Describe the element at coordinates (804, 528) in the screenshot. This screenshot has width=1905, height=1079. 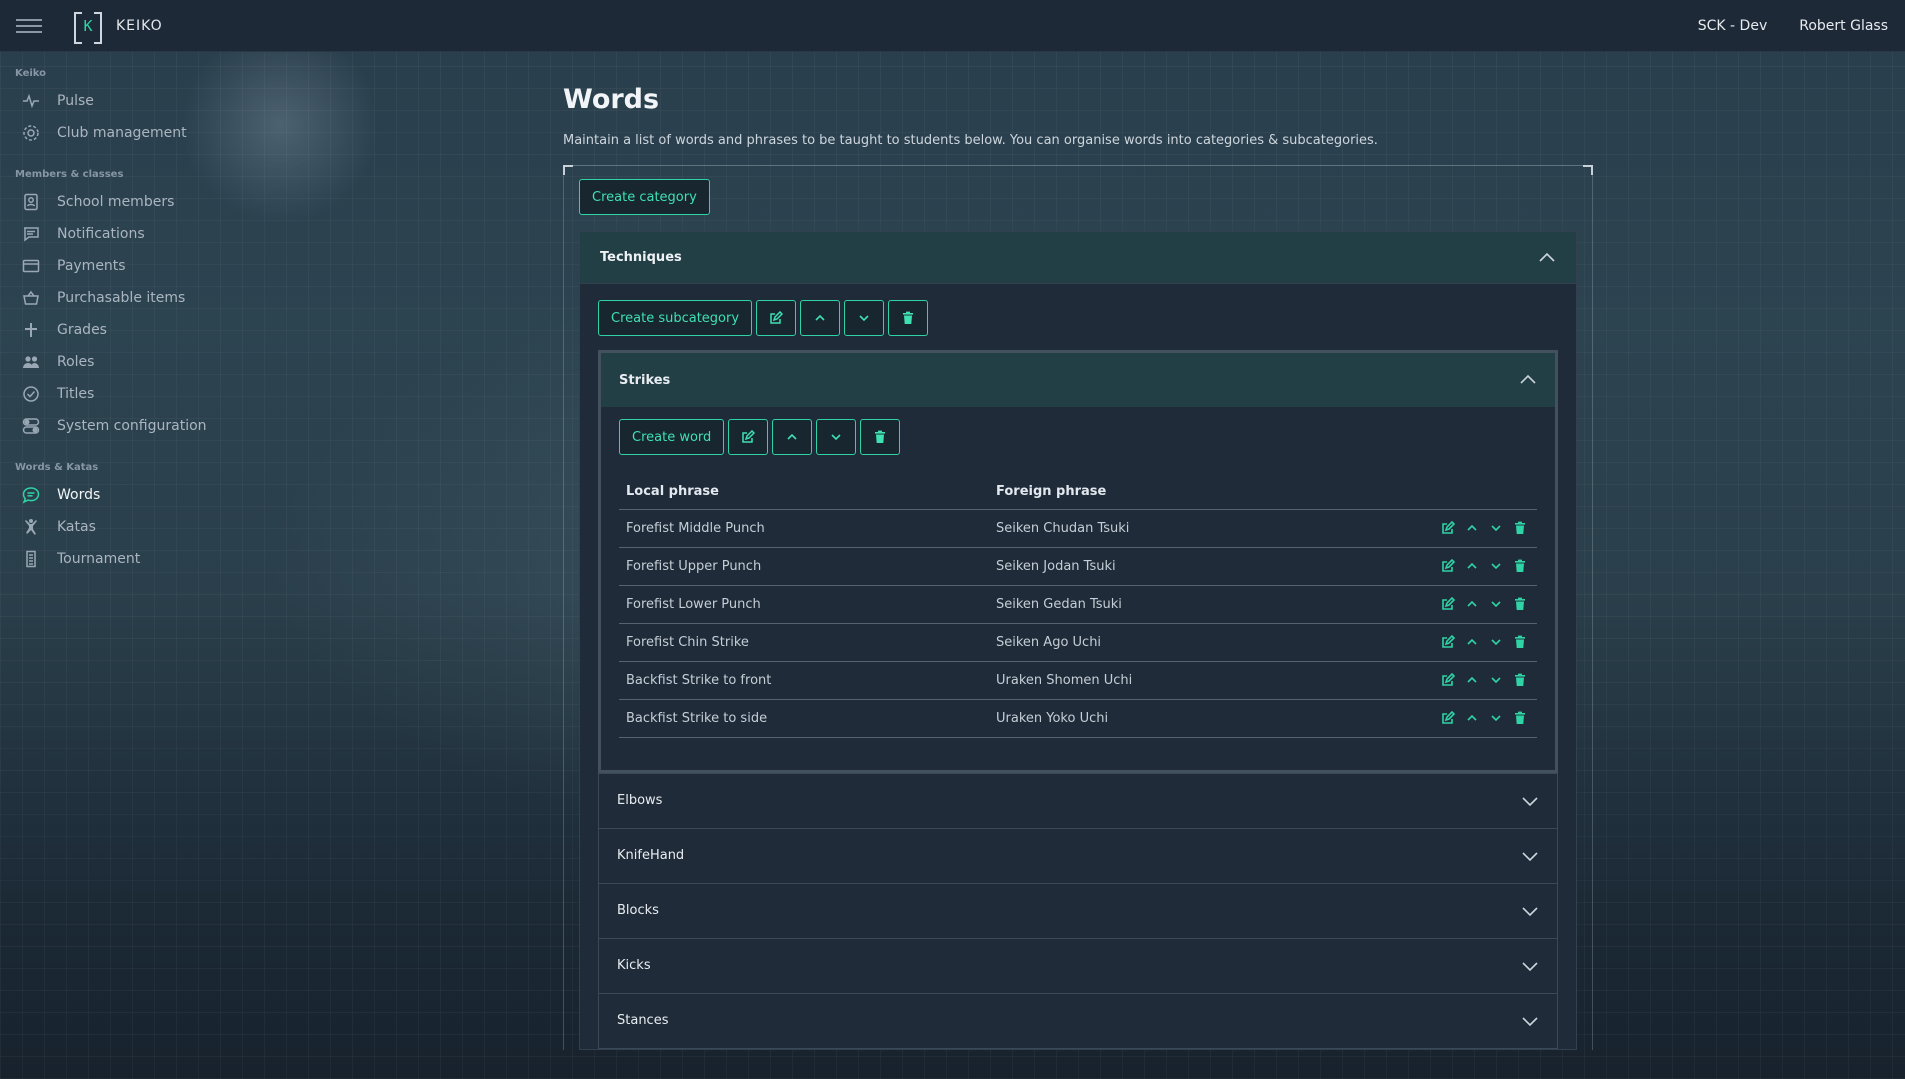
I see `local-phrase-cell: Forefist Middle Punch` at that location.